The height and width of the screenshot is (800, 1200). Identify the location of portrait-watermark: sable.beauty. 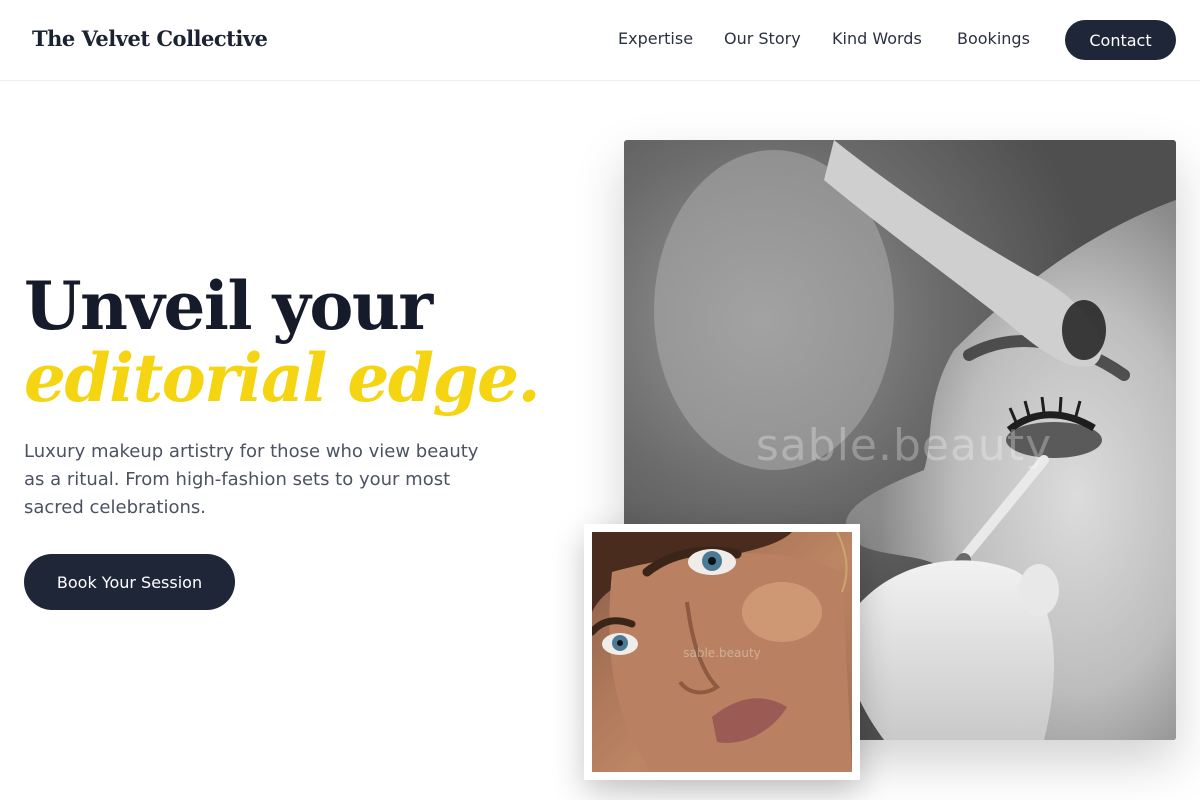
(722, 653).